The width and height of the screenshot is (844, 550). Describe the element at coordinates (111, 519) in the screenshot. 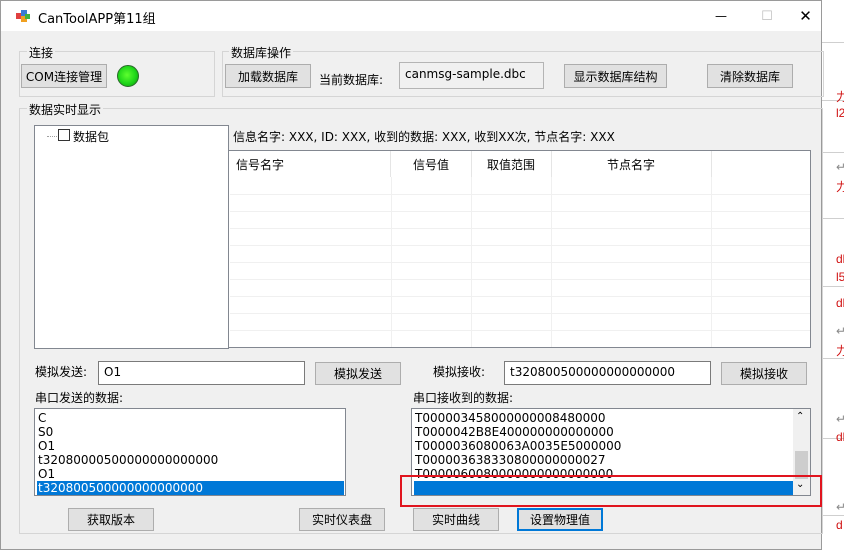

I see `get-version-button: 获取版本` at that location.